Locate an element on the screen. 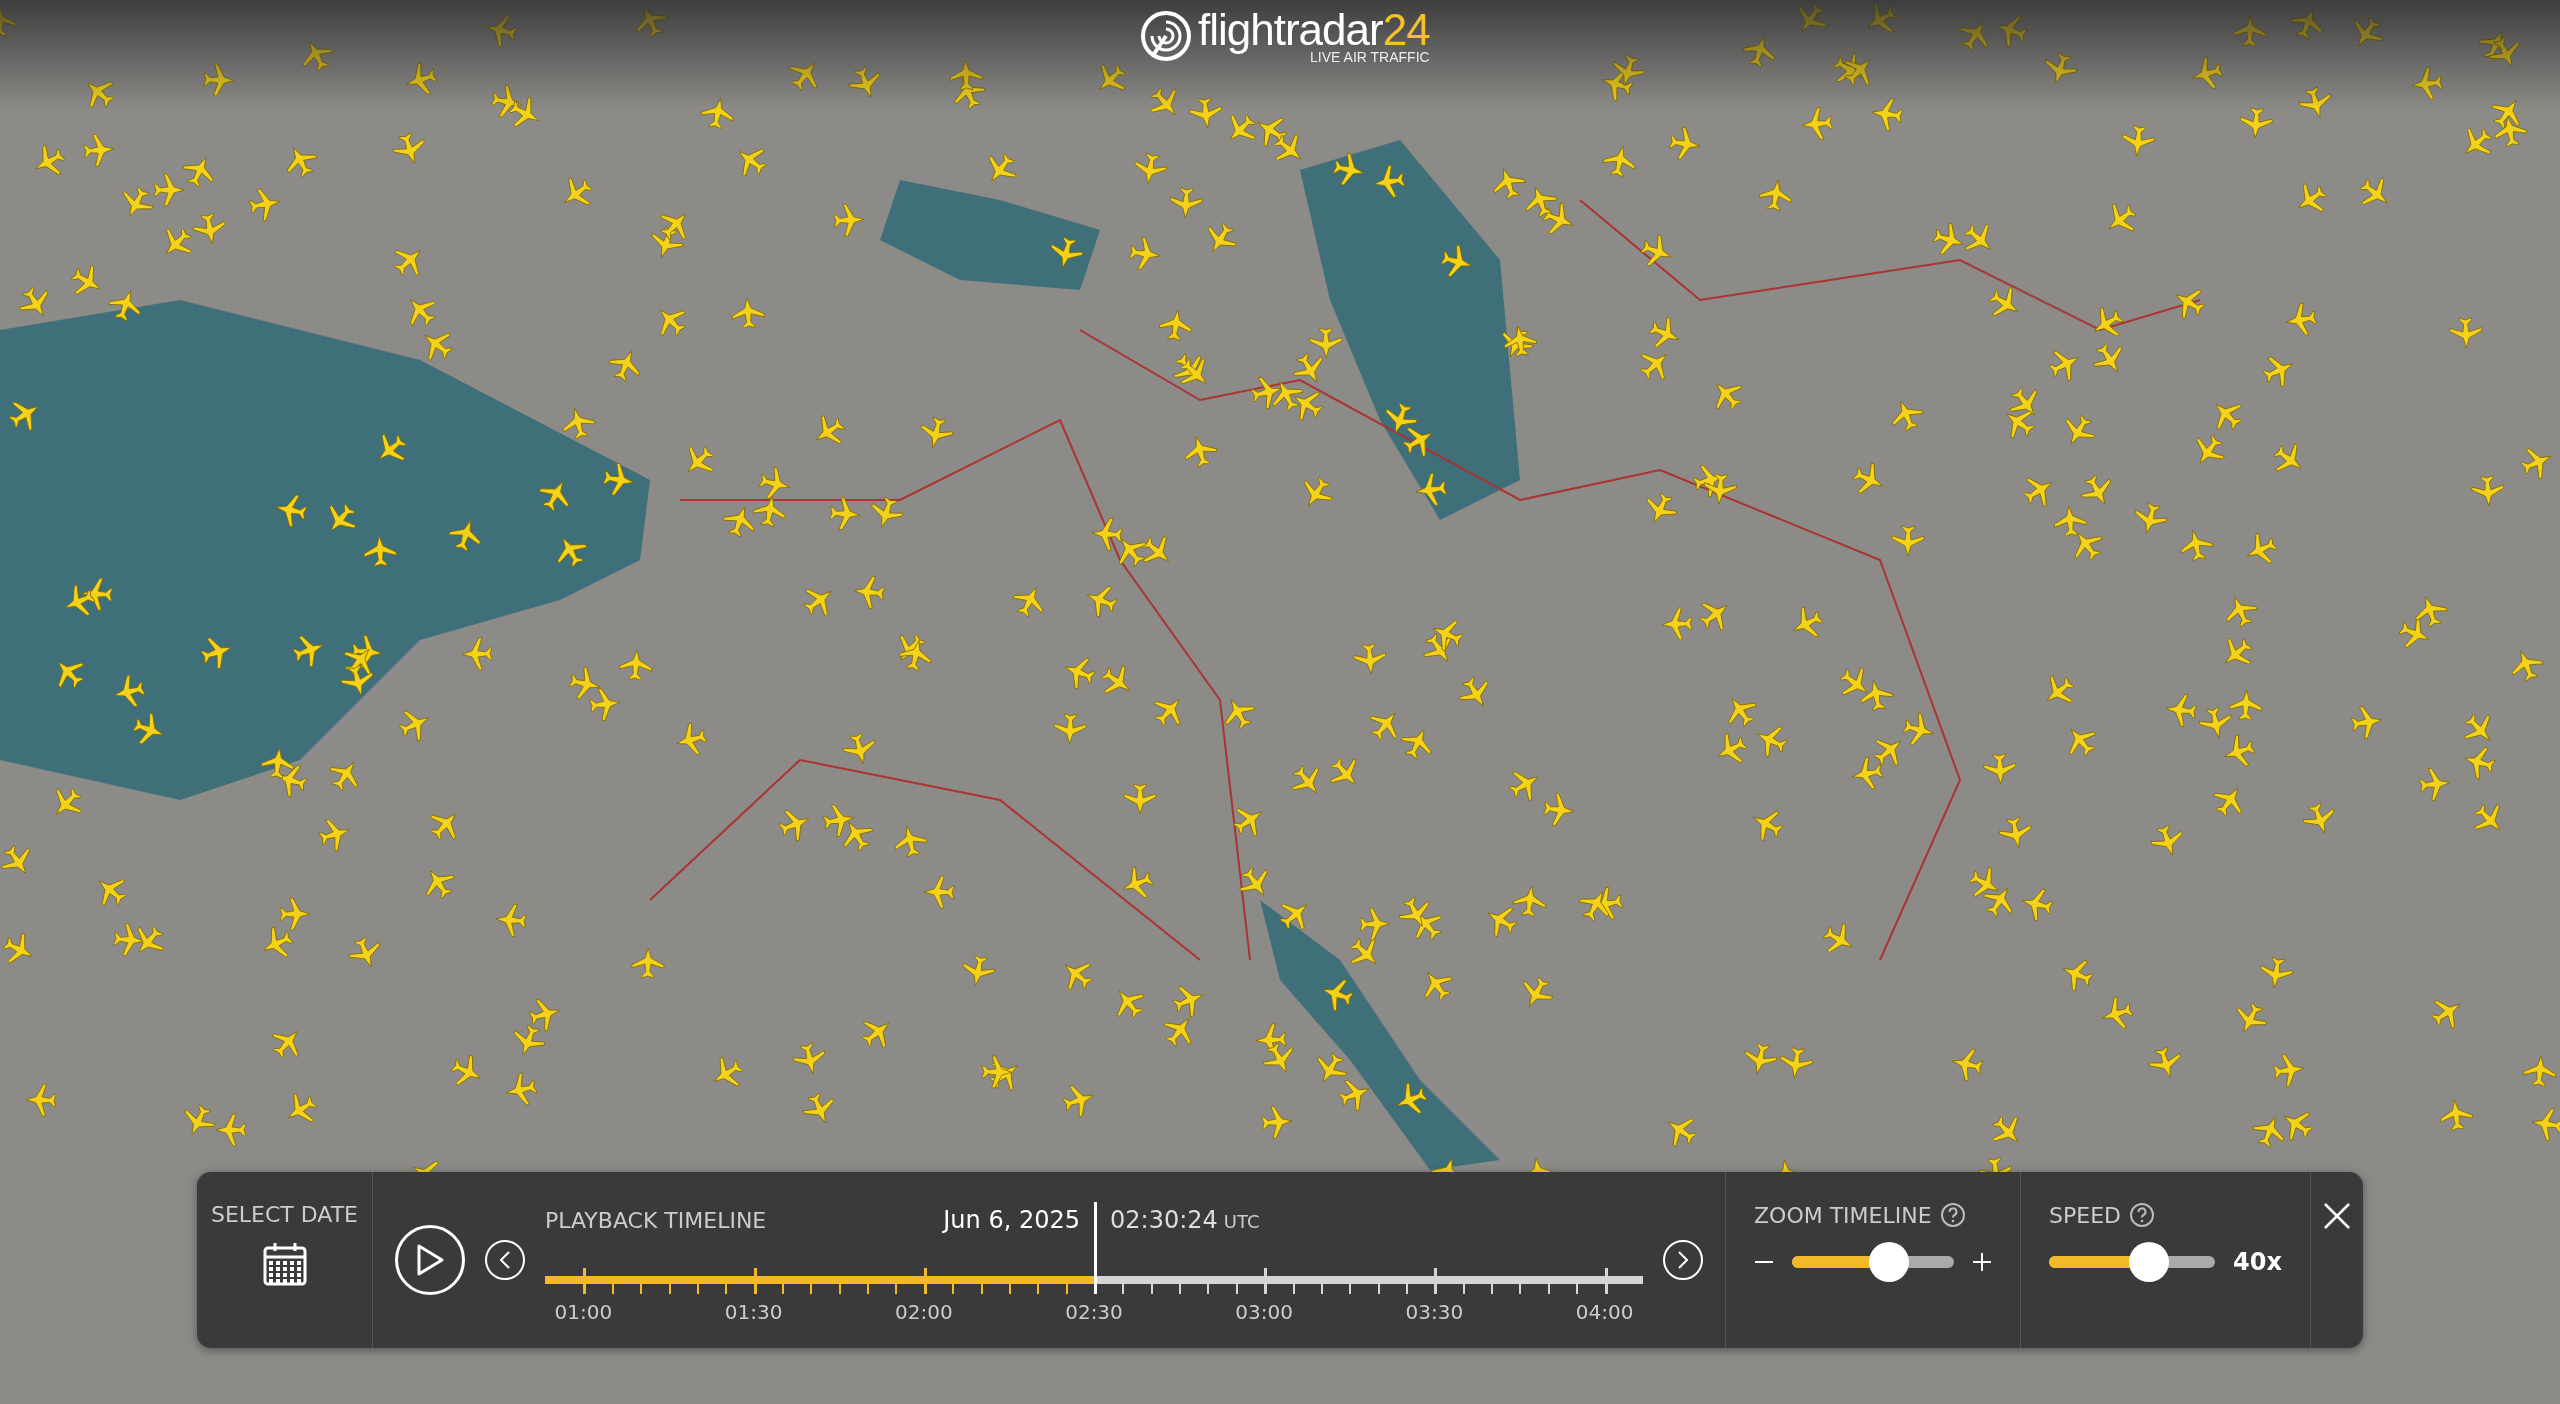  select-date-label: SELECT DATE is located at coordinates (284, 1214).